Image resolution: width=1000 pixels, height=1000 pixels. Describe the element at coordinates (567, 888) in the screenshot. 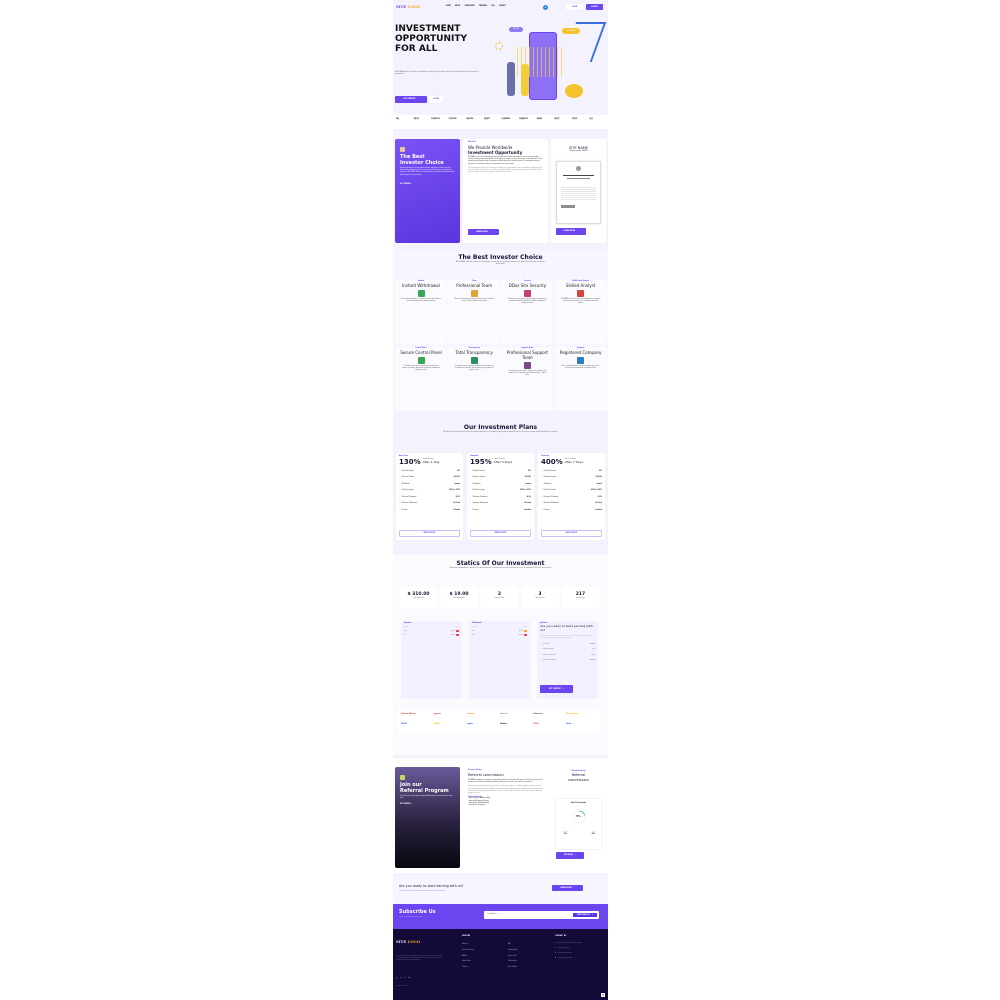

I see `ready-learn-more-button: LEARN MORE ⌄` at that location.